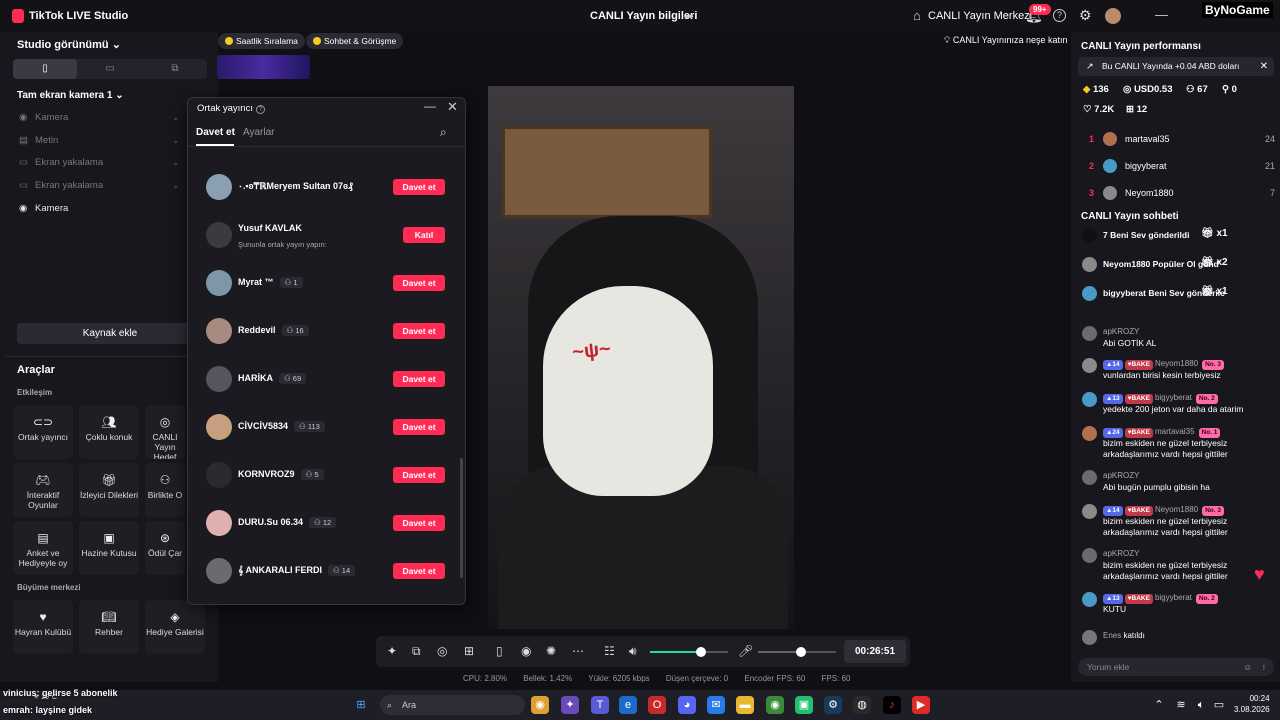 This screenshot has height=720, width=1280. Describe the element at coordinates (43, 490) in the screenshot. I see `tool-interactive-games: 🎮︎ İnteraktif Oyunlar` at that location.